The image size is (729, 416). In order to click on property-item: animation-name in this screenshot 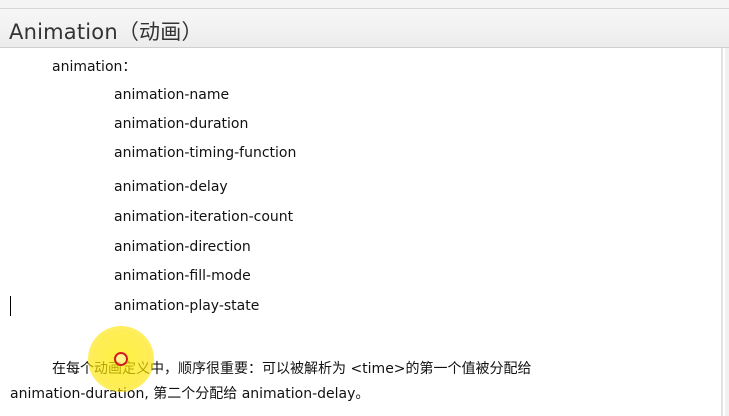, I will do `click(172, 95)`.